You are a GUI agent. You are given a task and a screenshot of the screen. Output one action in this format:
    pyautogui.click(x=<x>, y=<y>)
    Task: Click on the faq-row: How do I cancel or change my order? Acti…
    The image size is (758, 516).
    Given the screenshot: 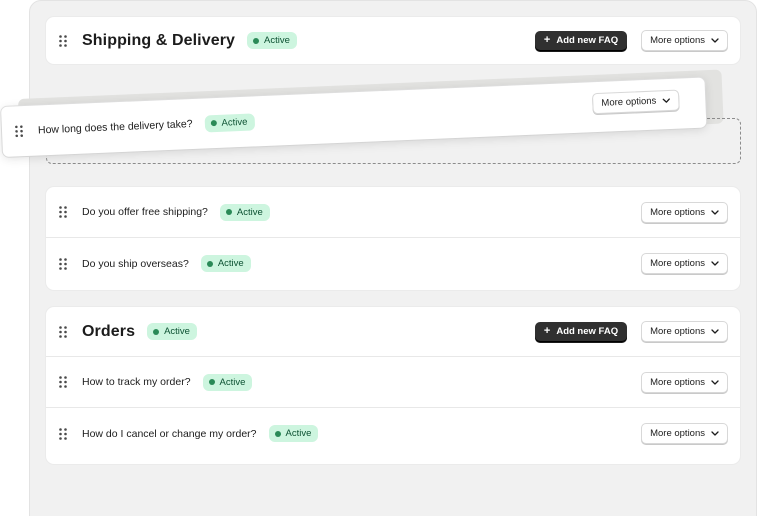 What is the action you would take?
    pyautogui.click(x=393, y=433)
    